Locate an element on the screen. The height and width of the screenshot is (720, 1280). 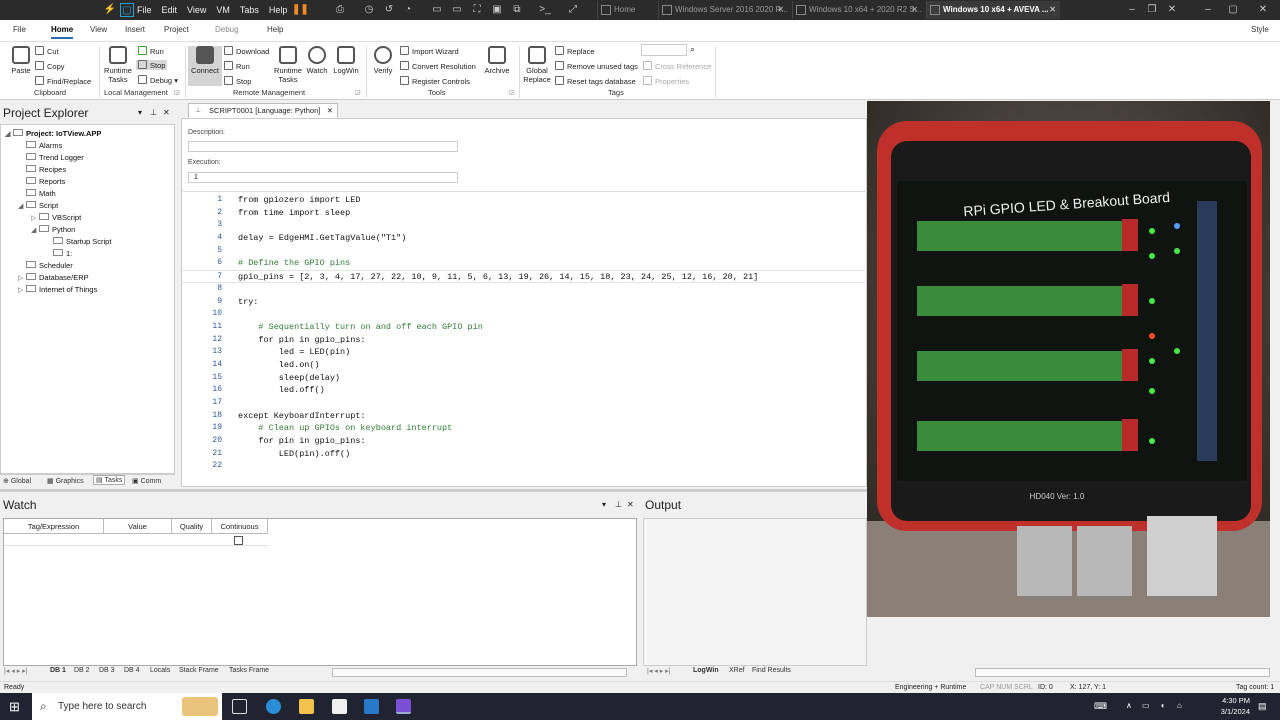
fit-window-icon: ⤢ is located at coordinates (573, 10).